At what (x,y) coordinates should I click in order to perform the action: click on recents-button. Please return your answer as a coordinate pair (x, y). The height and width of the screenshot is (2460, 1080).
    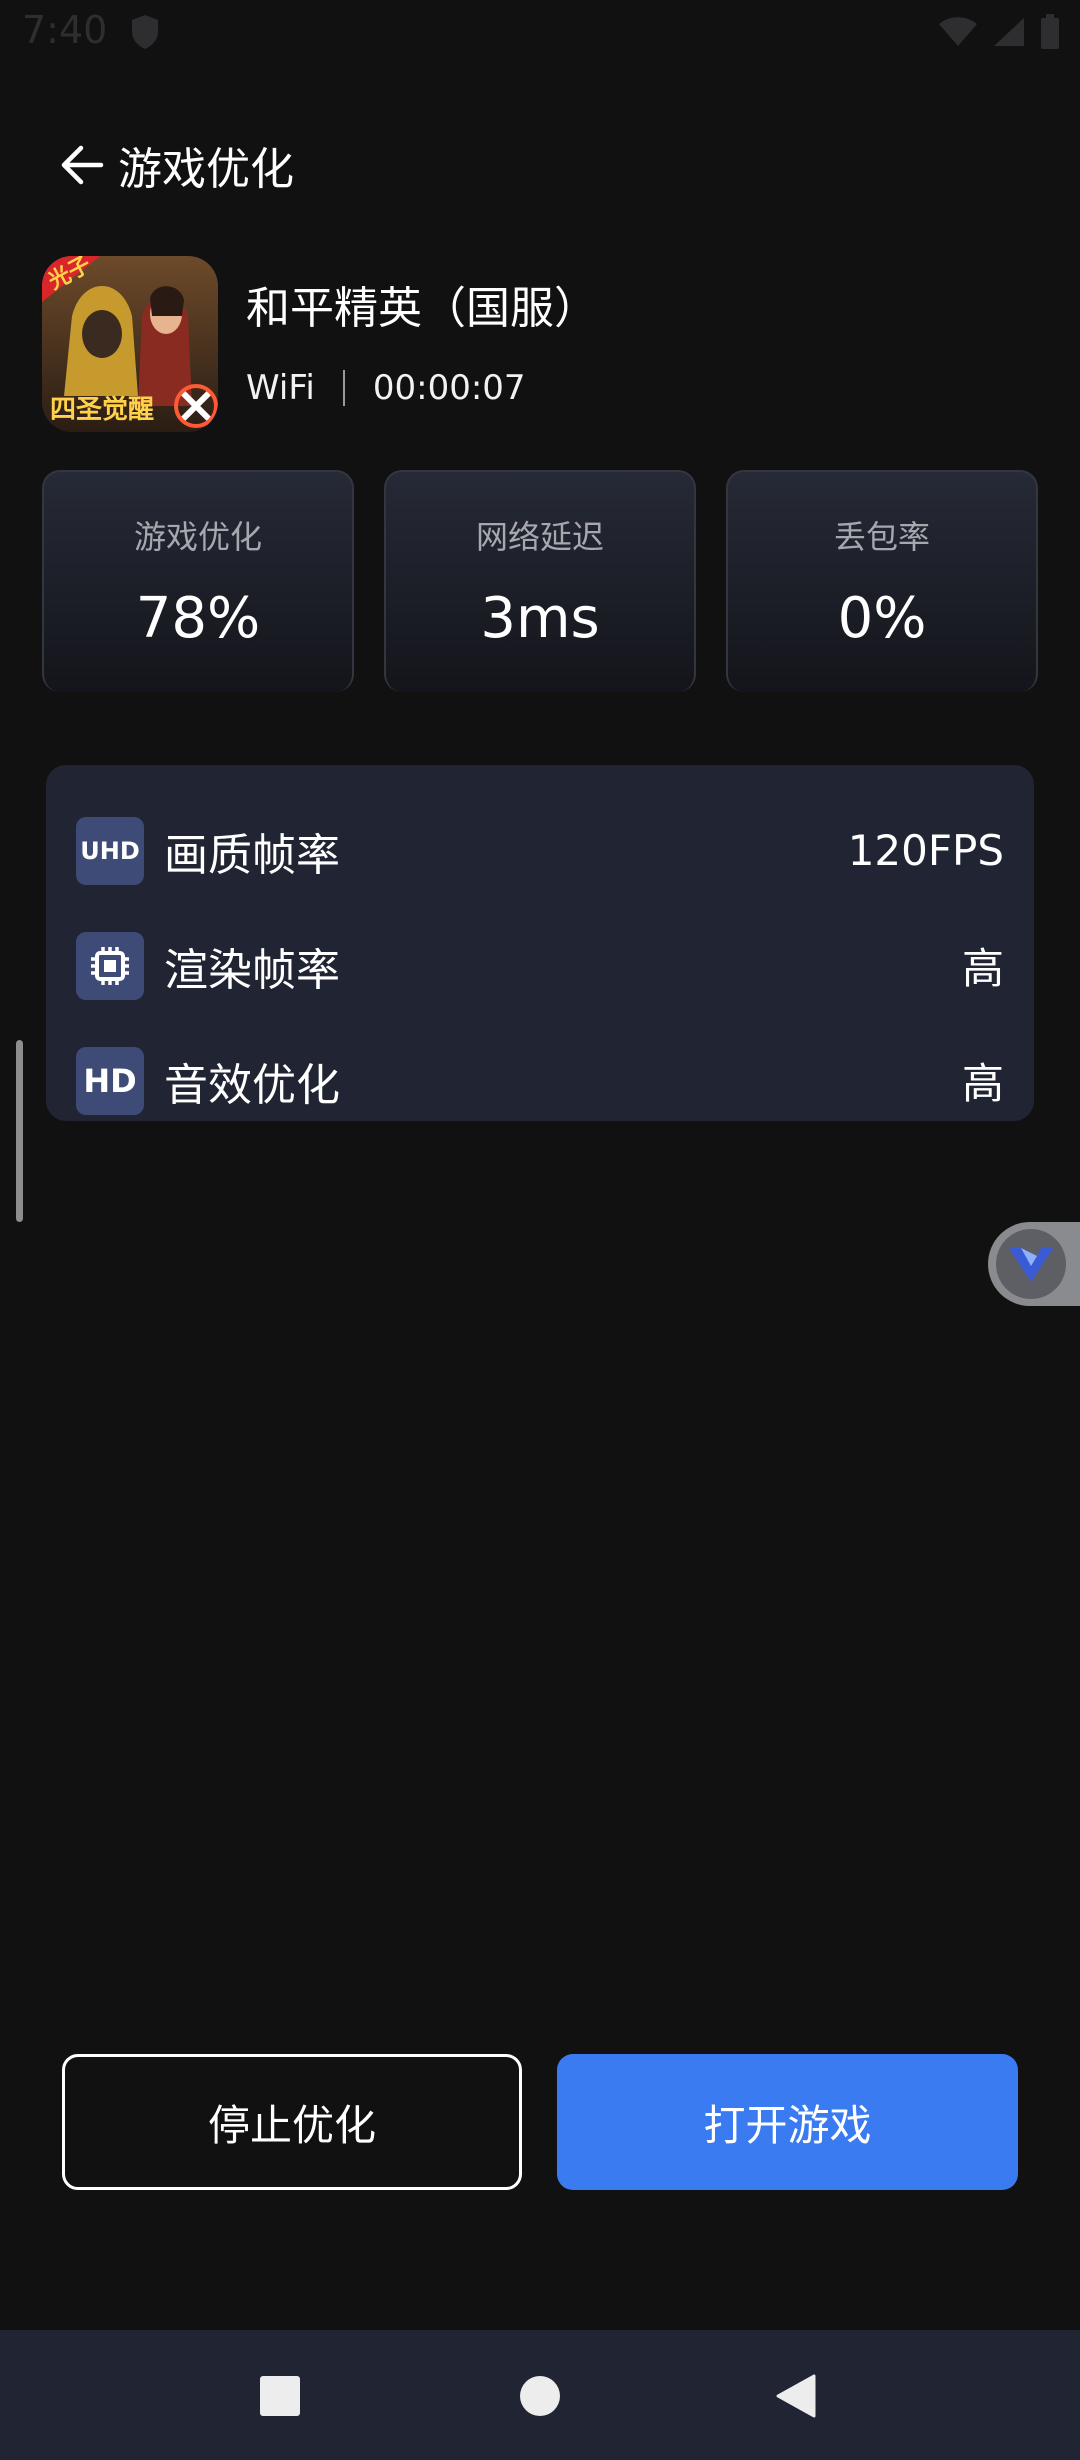
    Looking at the image, I should click on (280, 2396).